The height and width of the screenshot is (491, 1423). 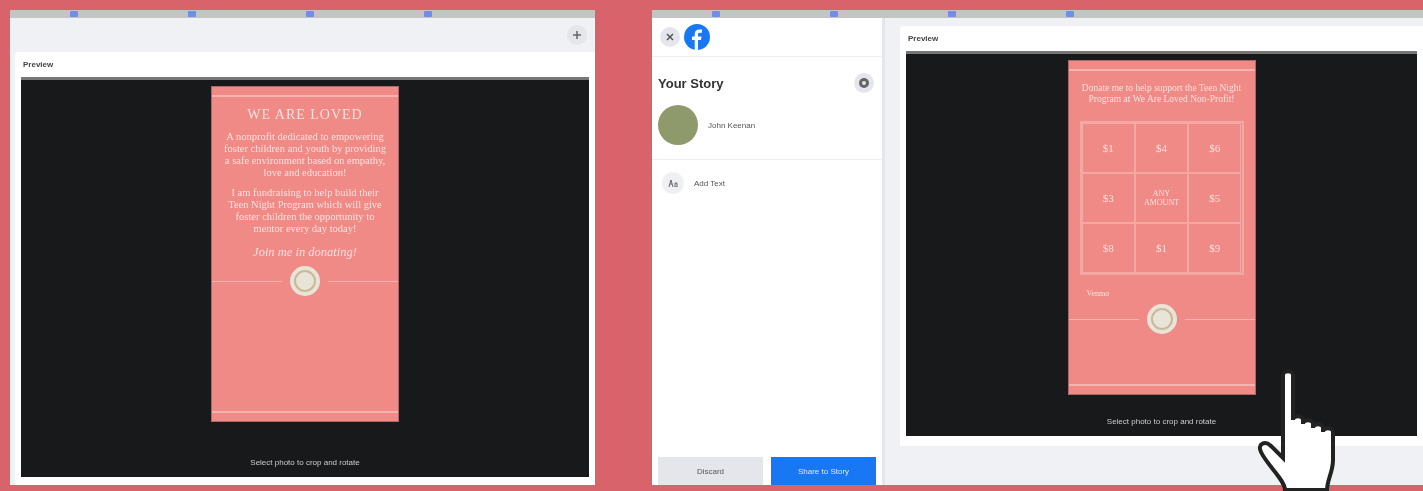 I want to click on story-heading: Donate me to help support the Teen Night Program at We Are Loved Non-Profit!, so click(x=1161, y=94).